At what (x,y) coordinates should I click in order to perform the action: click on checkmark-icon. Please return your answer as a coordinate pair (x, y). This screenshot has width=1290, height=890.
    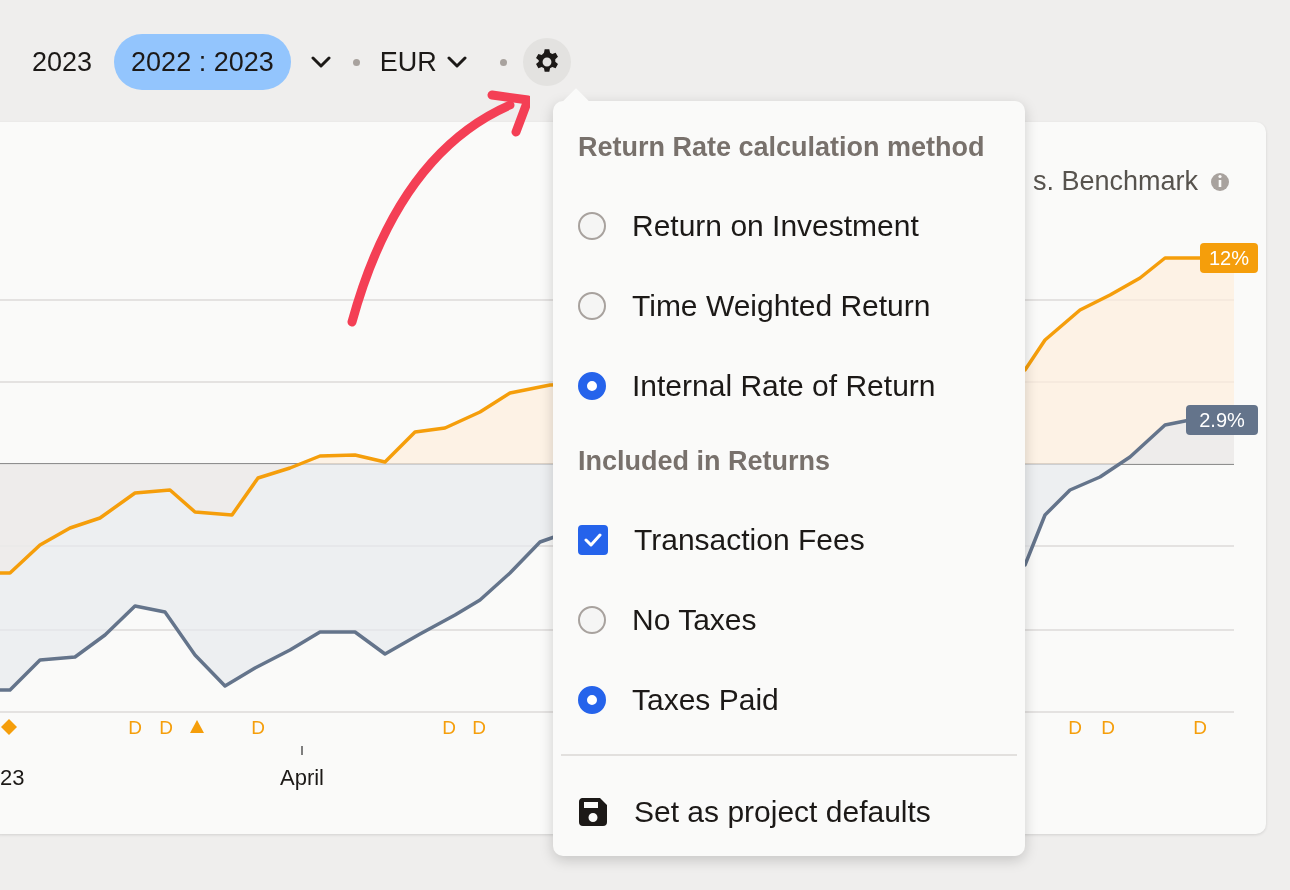
    Looking at the image, I should click on (593, 540).